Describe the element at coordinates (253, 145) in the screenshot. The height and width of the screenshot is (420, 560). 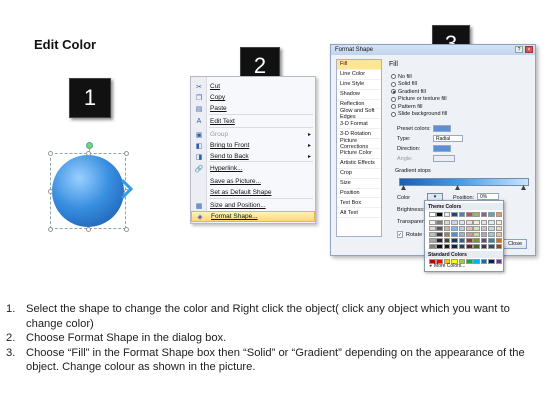
I see `menu-item: ◧ Bring to Front ▸` at that location.